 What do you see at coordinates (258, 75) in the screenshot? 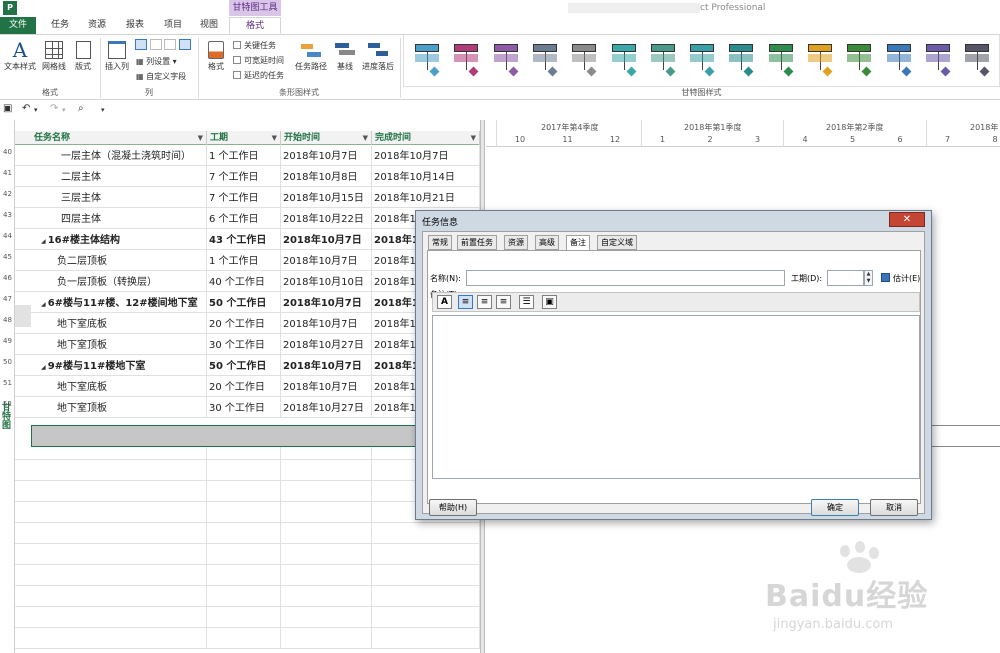
I see `late-tasks-checkbox: 延迟的任务` at bounding box center [258, 75].